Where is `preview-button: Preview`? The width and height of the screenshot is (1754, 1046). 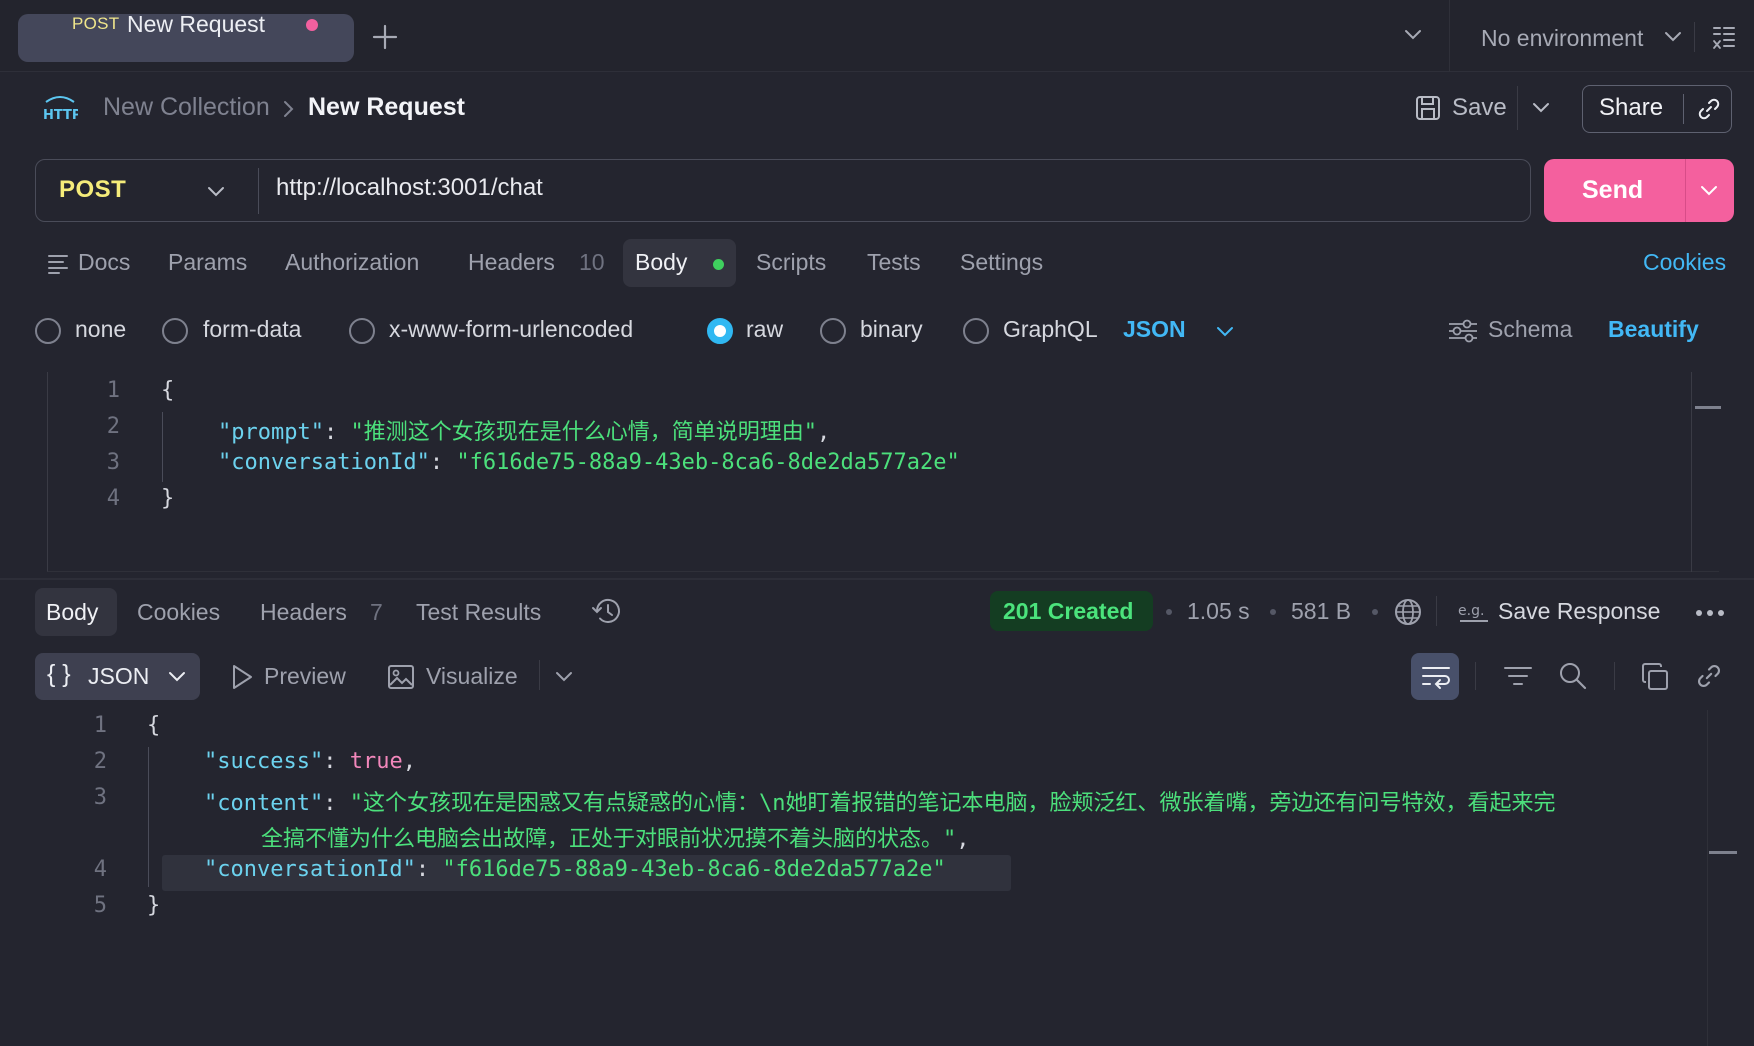
preview-button: Preview is located at coordinates (305, 676).